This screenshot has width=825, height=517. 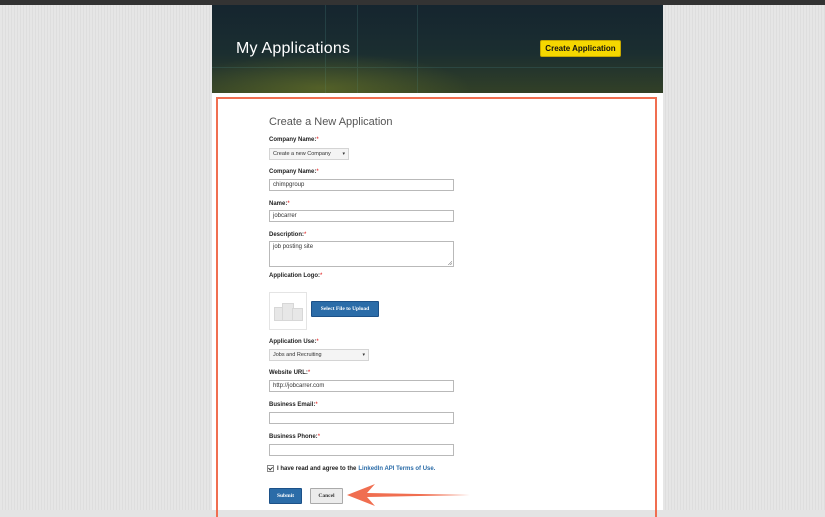 I want to click on label-text: Application Use:, so click(x=293, y=342).